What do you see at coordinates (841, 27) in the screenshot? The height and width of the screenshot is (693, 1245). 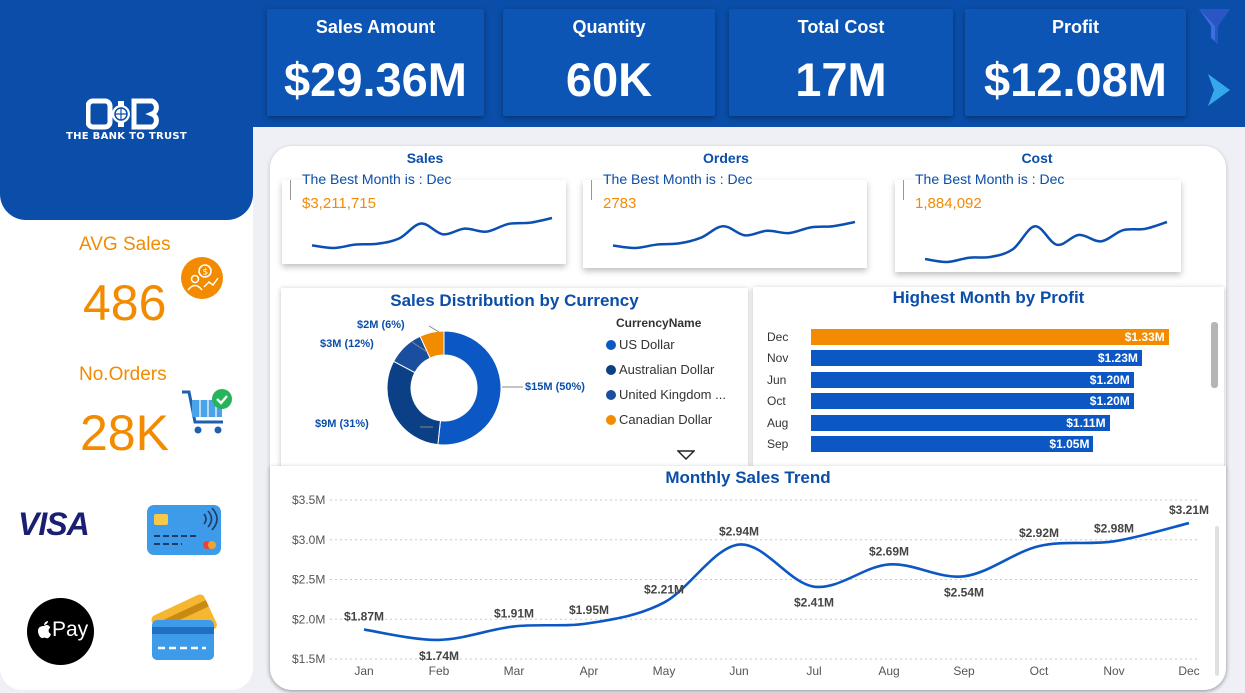 I see `kpi-label: Total Cost` at bounding box center [841, 27].